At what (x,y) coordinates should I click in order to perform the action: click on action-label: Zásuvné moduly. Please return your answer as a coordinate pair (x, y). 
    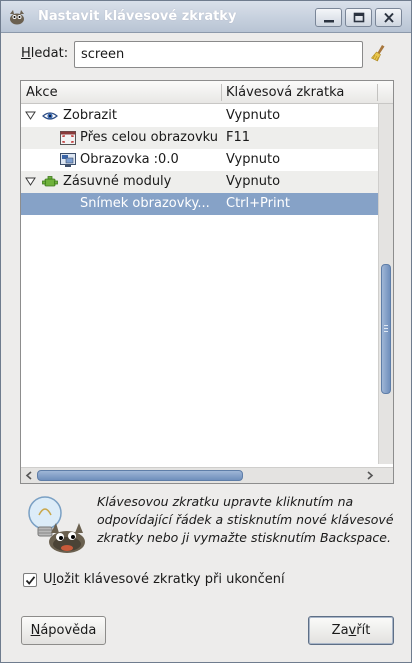
    Looking at the image, I should click on (117, 181).